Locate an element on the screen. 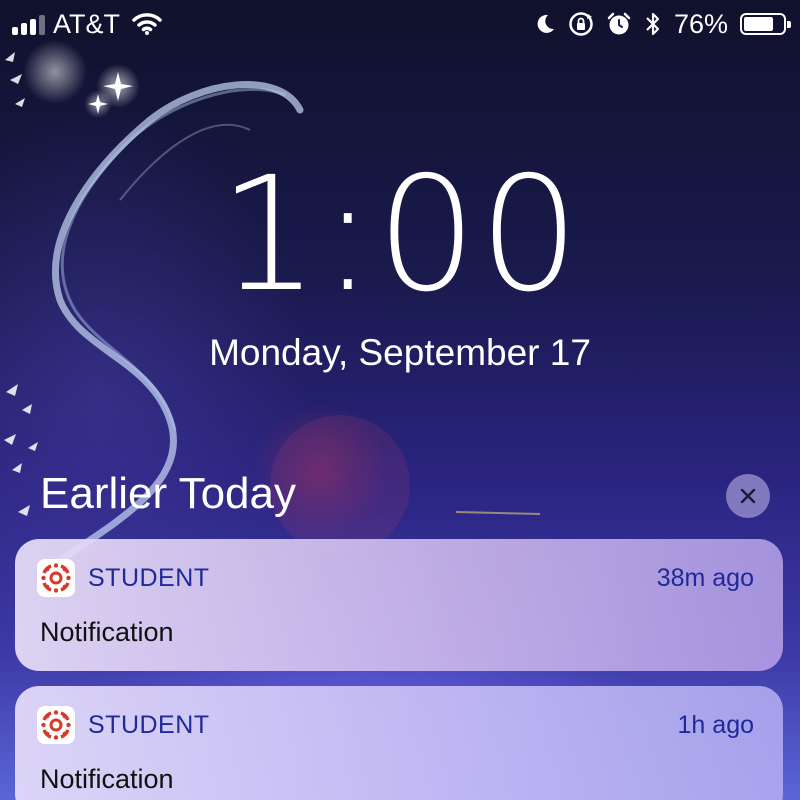 This screenshot has height=800, width=800. notification-card: STUDENT 1h ago Notification is located at coordinates (399, 743).